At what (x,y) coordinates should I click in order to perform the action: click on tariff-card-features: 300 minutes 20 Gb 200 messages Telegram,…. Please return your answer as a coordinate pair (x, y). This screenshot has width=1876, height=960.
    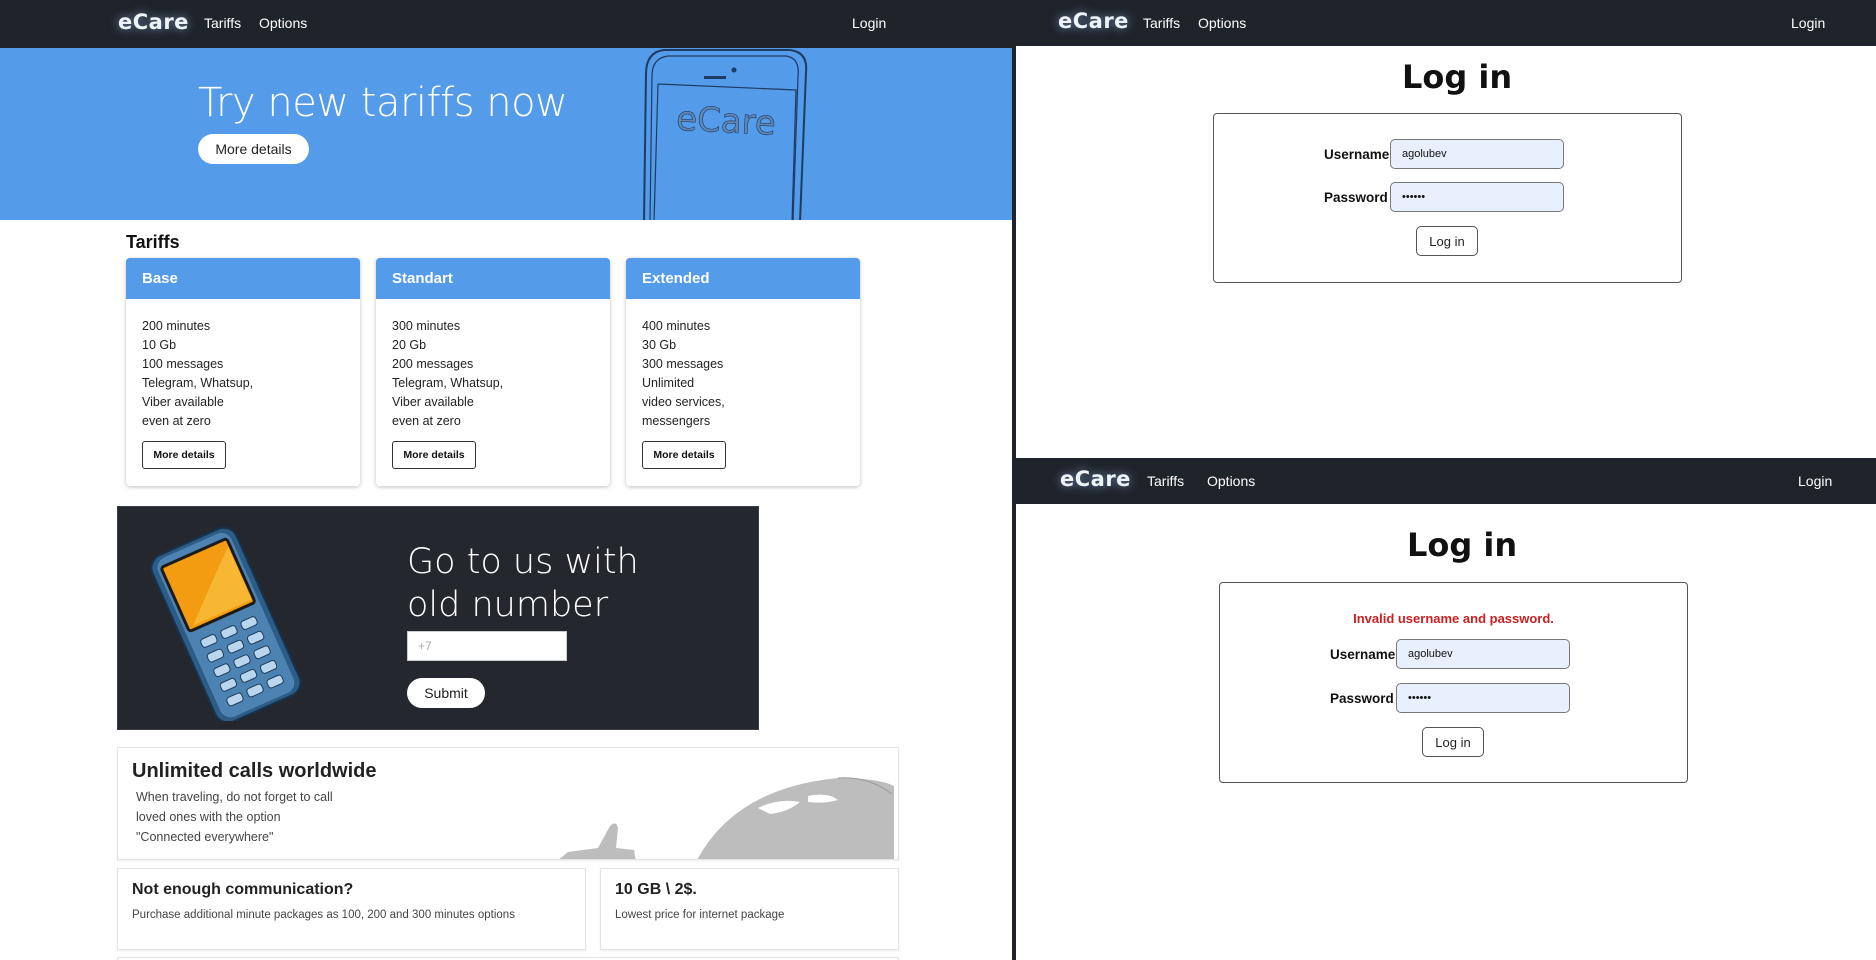
    Looking at the image, I should click on (493, 365).